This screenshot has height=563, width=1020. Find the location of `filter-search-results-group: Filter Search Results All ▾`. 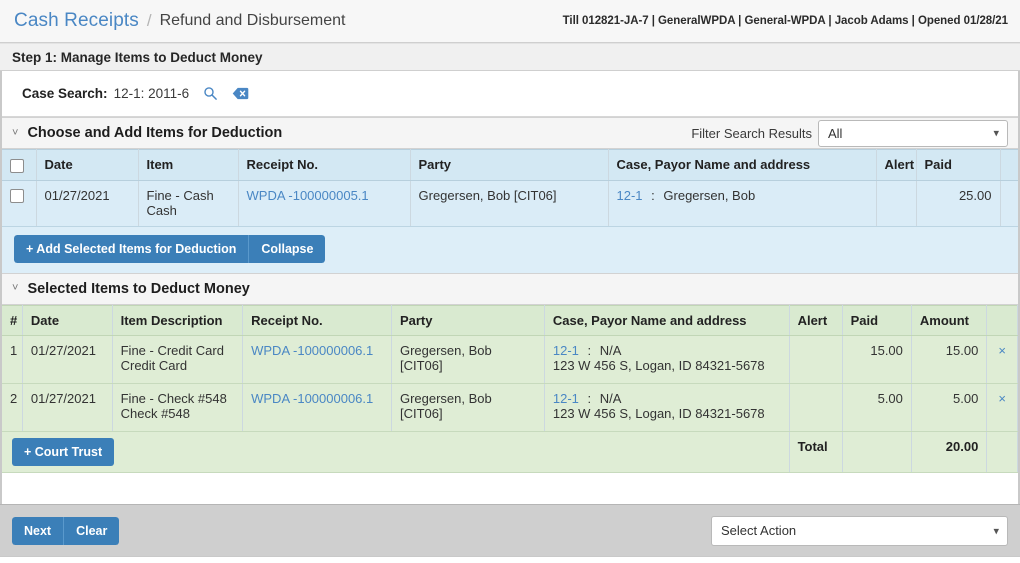

filter-search-results-group: Filter Search Results All ▾ is located at coordinates (849, 133).